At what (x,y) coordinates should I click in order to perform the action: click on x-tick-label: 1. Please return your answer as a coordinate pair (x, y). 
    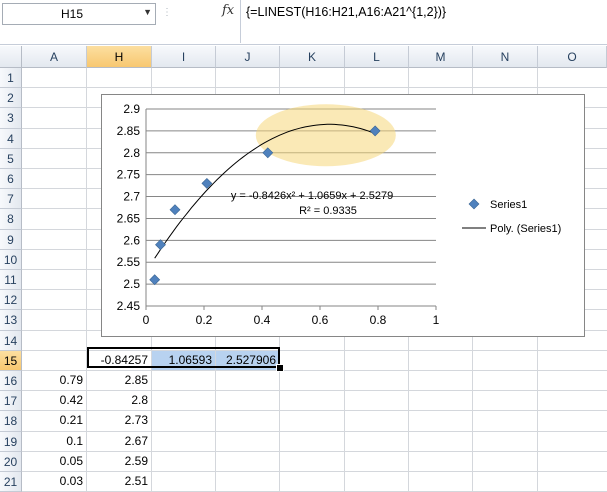
    Looking at the image, I should click on (436, 320).